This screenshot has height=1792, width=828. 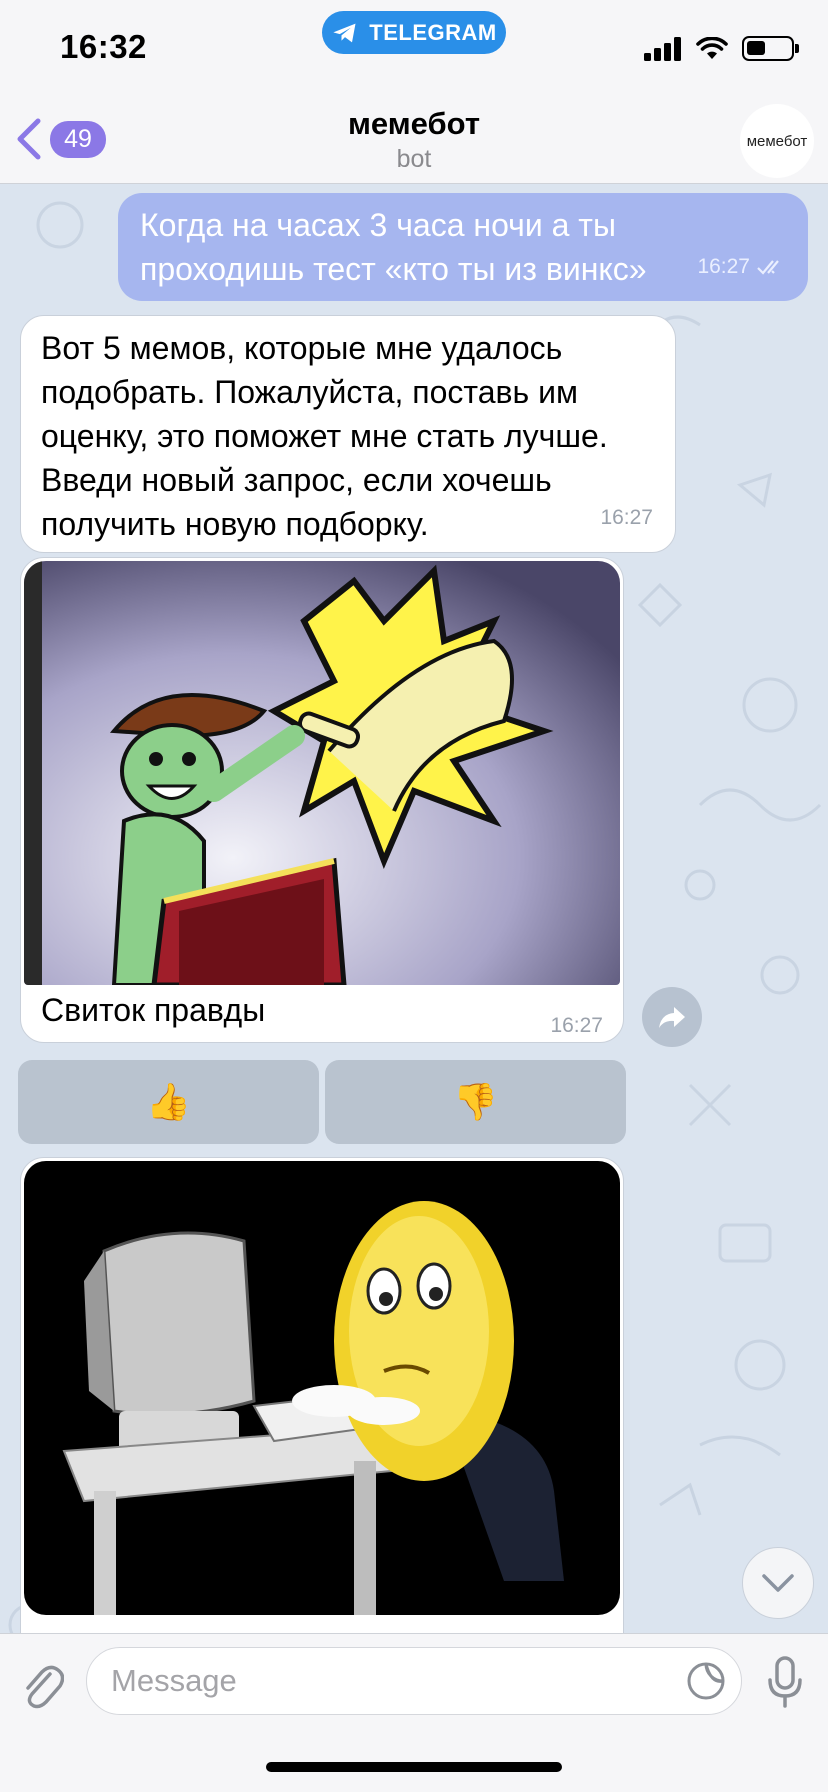 I want to click on share-button, so click(x=672, y=1017).